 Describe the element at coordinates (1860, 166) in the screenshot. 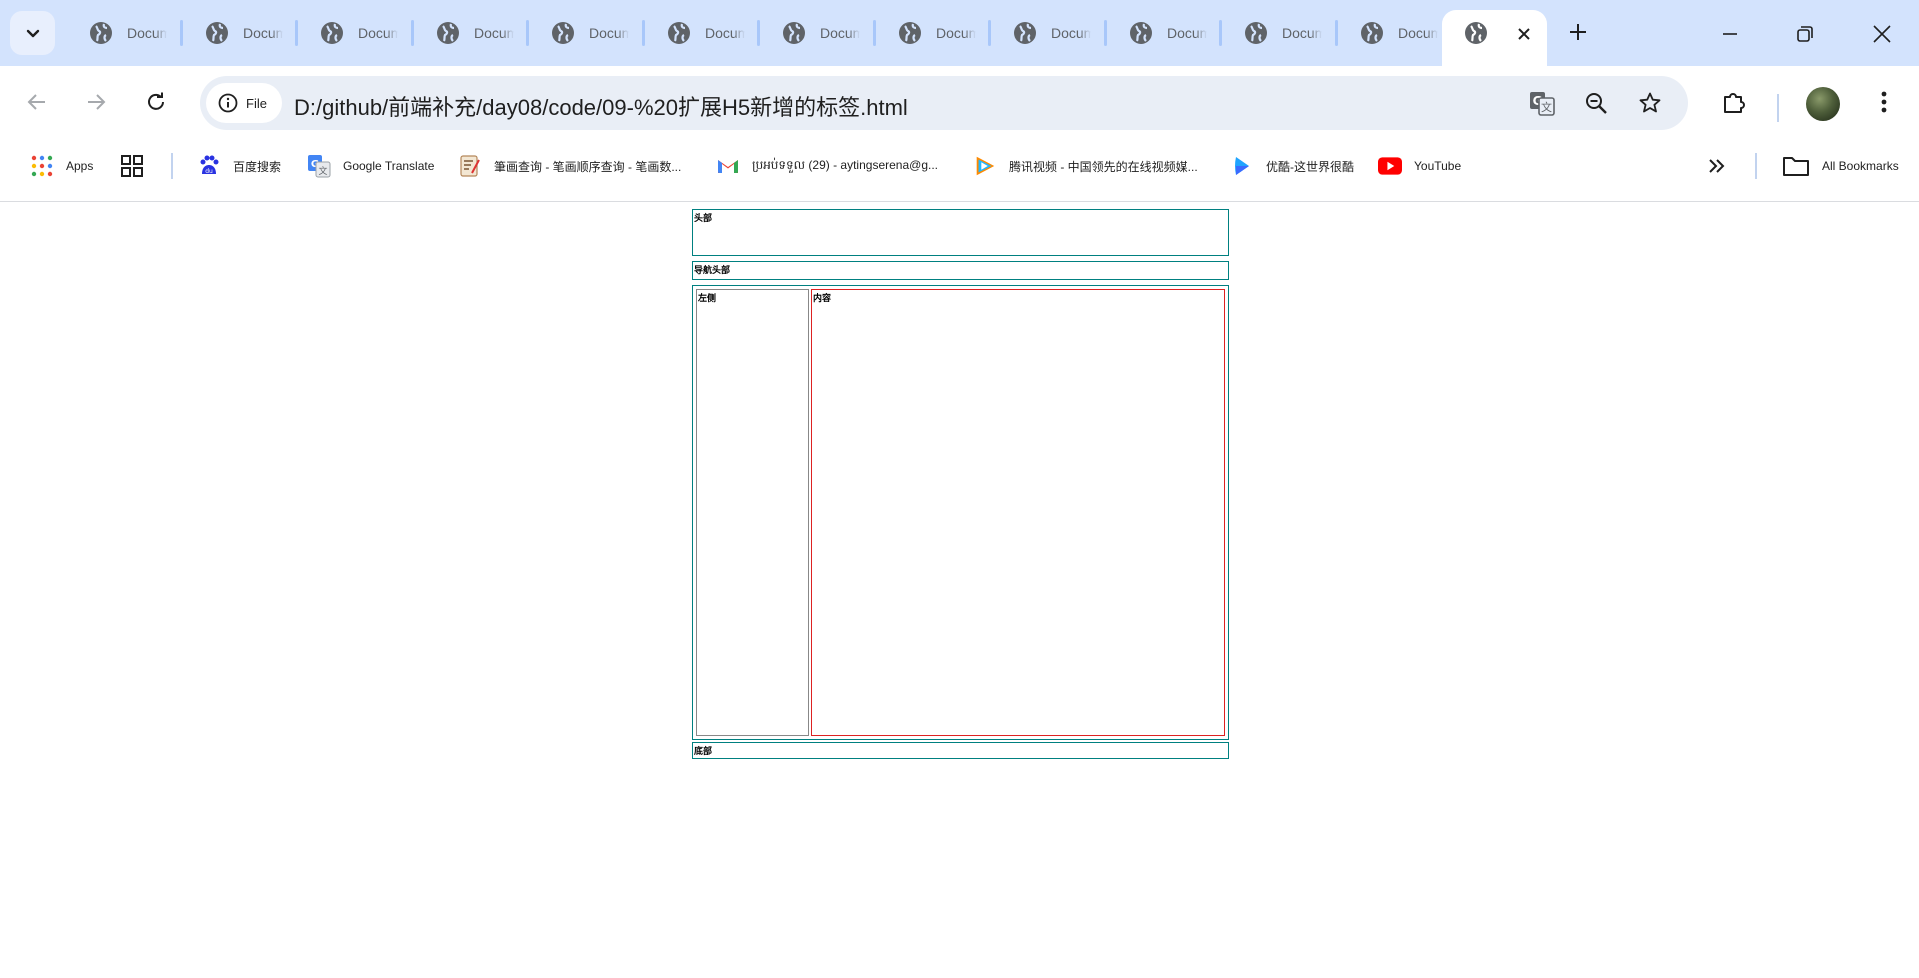

I see `bookmark-label: All Bookmarks` at that location.